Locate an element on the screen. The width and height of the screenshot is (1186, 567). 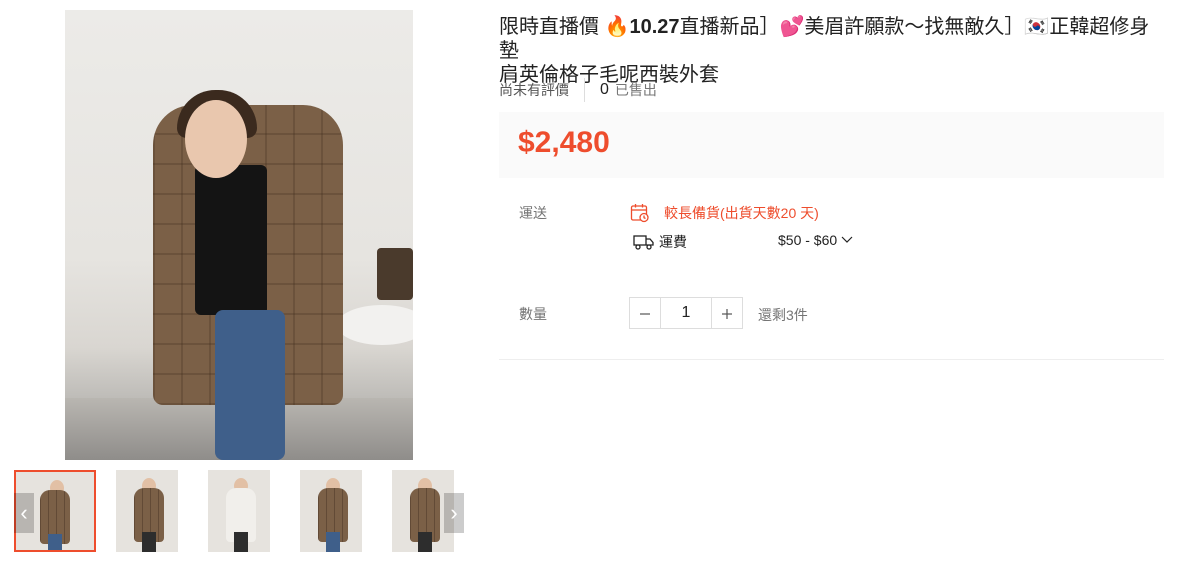
divider is located at coordinates (584, 90).